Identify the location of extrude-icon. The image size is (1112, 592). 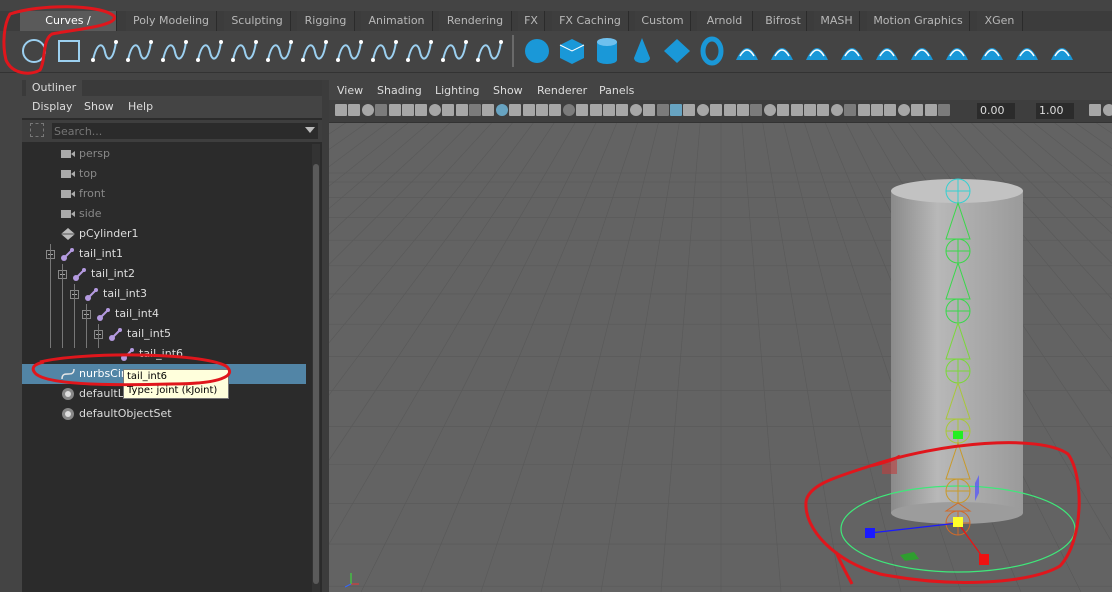
(852, 51).